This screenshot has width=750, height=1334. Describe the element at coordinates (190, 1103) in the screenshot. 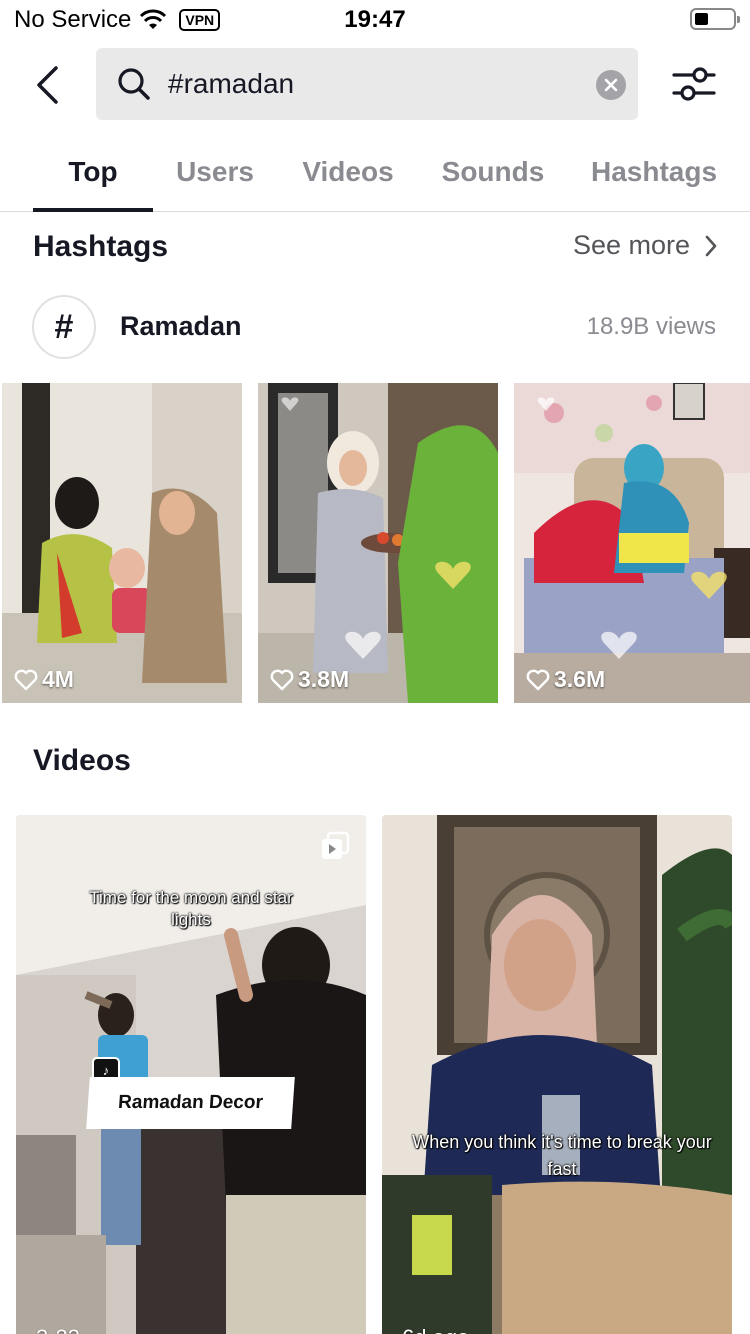

I see `video-text-sticker: Ramadan Decor` at that location.